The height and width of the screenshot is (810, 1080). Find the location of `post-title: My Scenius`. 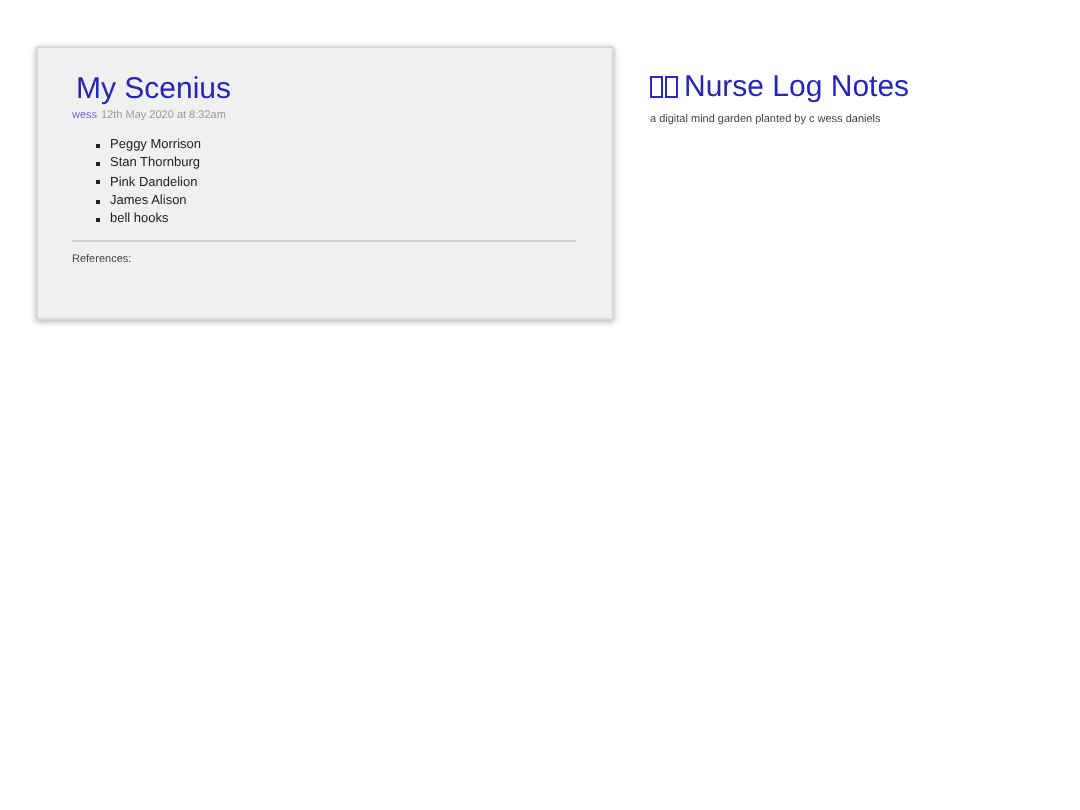

post-title: My Scenius is located at coordinates (326, 90).